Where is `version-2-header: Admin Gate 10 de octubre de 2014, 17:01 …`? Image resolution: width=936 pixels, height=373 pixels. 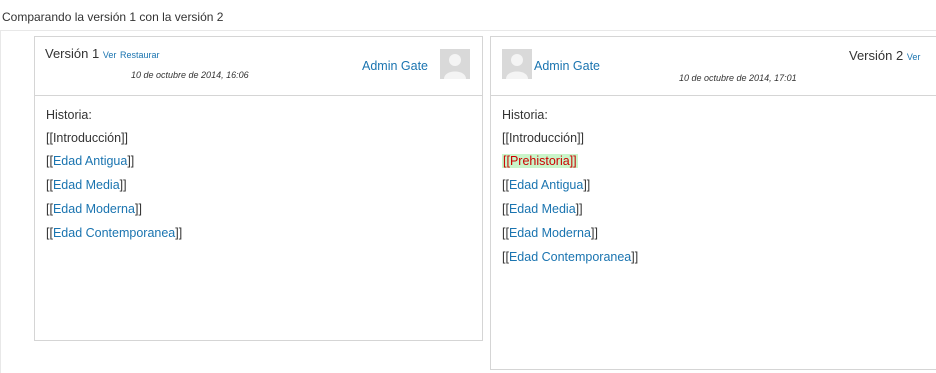
version-2-header: Admin Gate 10 de octubre de 2014, 17:01 … is located at coordinates (713, 66).